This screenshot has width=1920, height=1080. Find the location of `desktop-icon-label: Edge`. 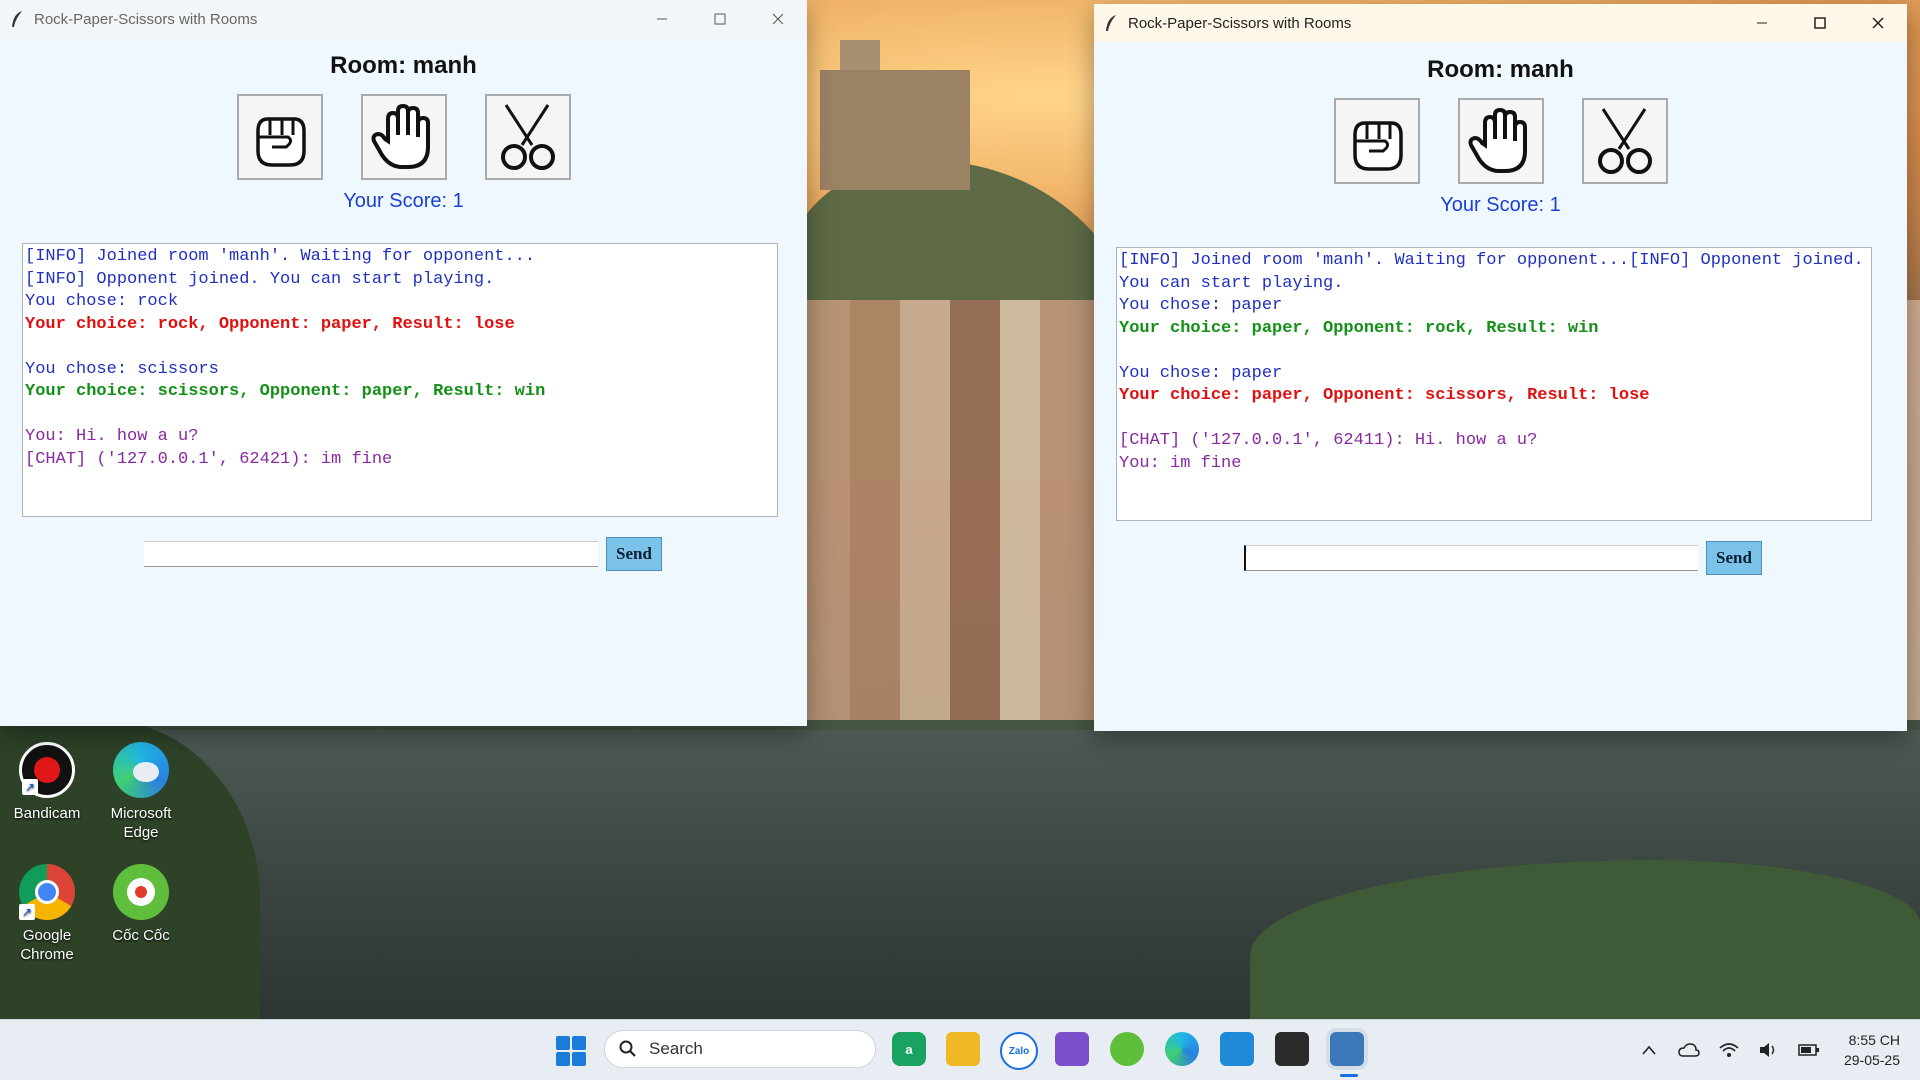

desktop-icon-label: Edge is located at coordinates (141, 832).